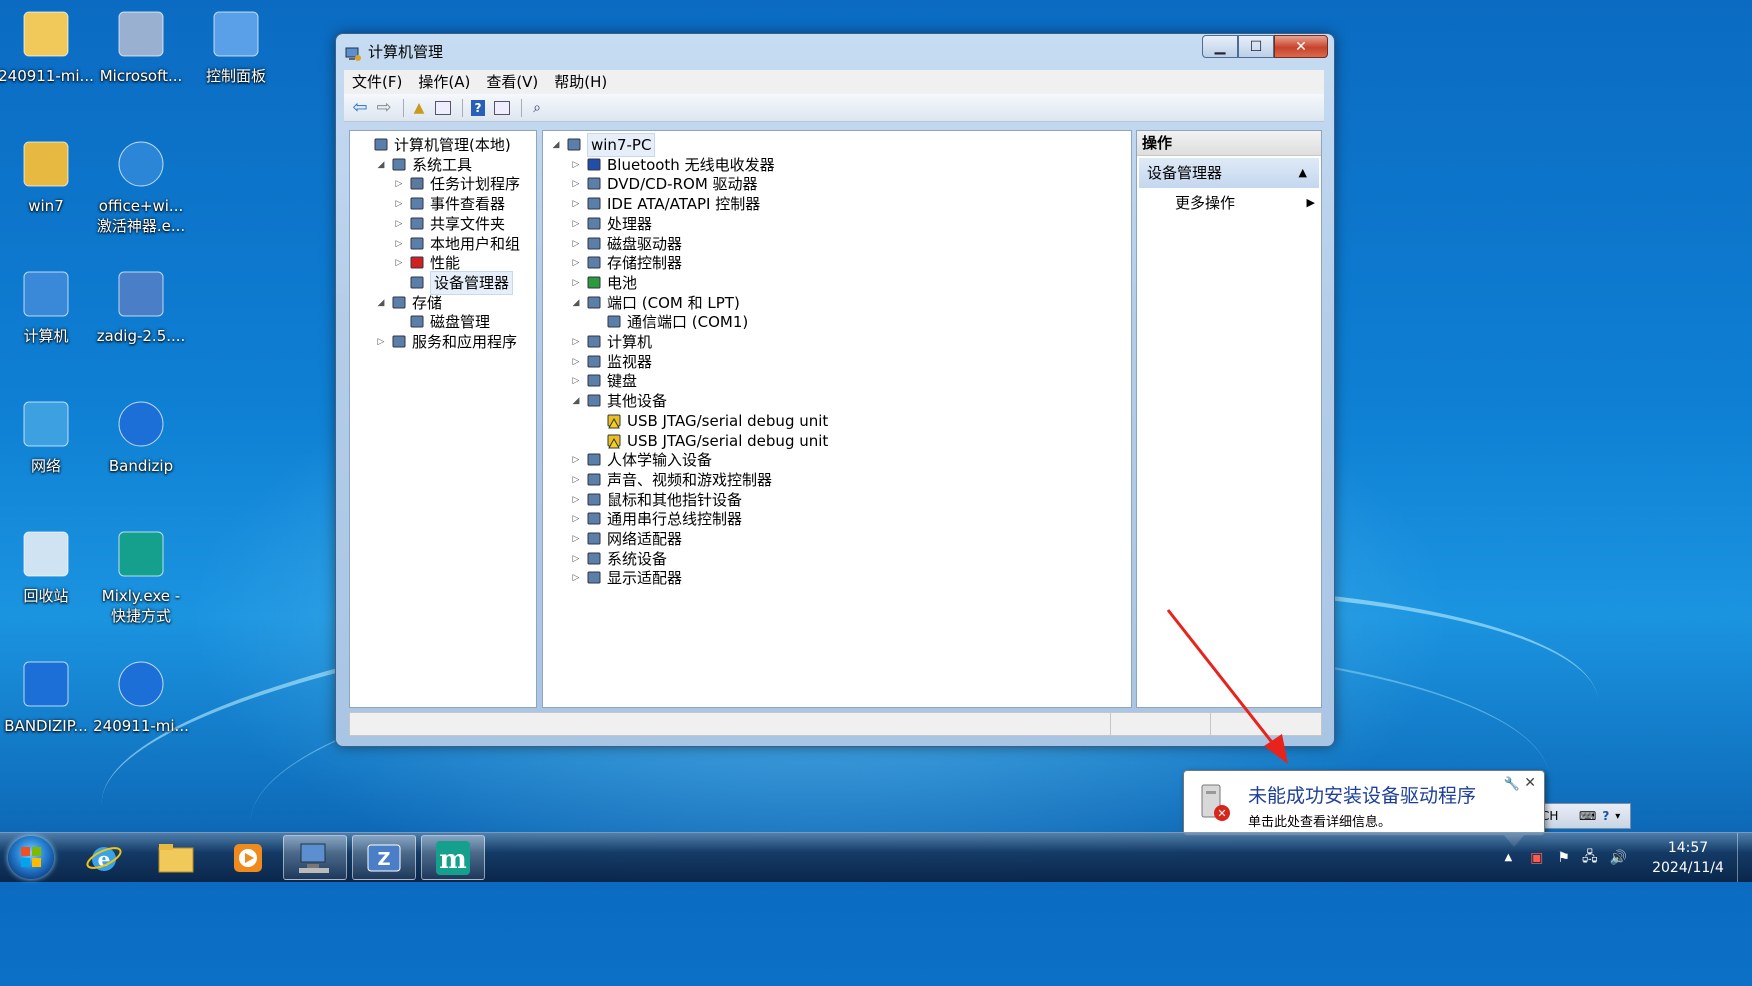 This screenshot has height=986, width=1752. I want to click on actions-section-device-manager: 设备管理器 ▲, so click(1229, 173).